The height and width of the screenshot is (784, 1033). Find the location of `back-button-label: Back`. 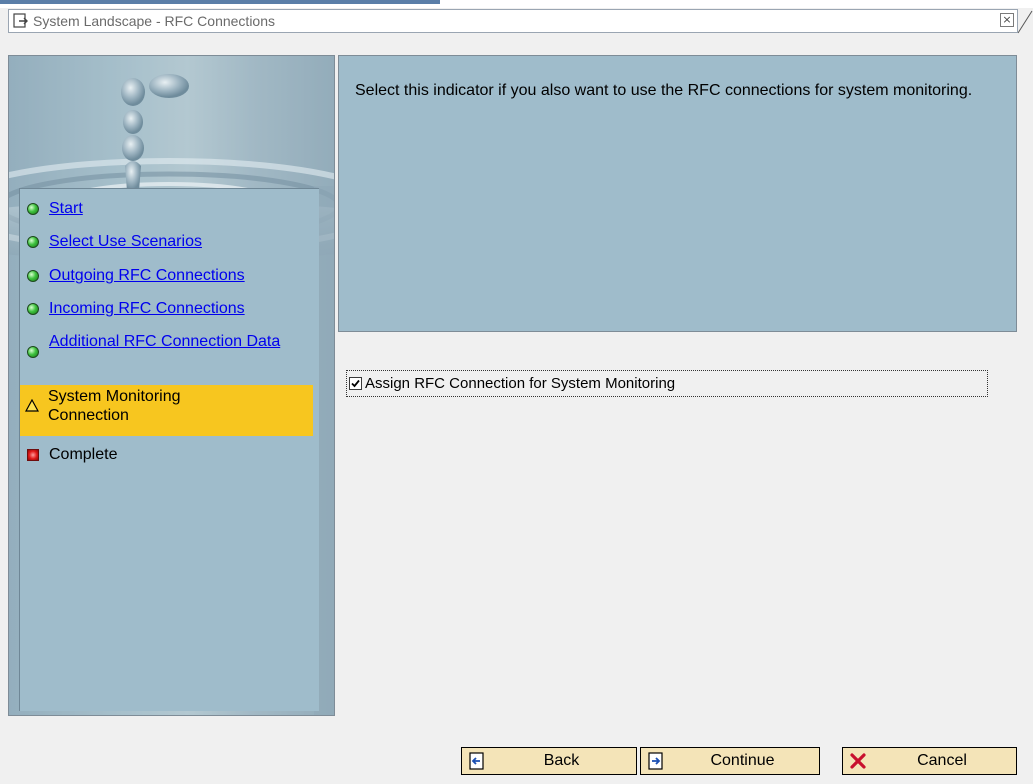

back-button-label: Back is located at coordinates (561, 760).